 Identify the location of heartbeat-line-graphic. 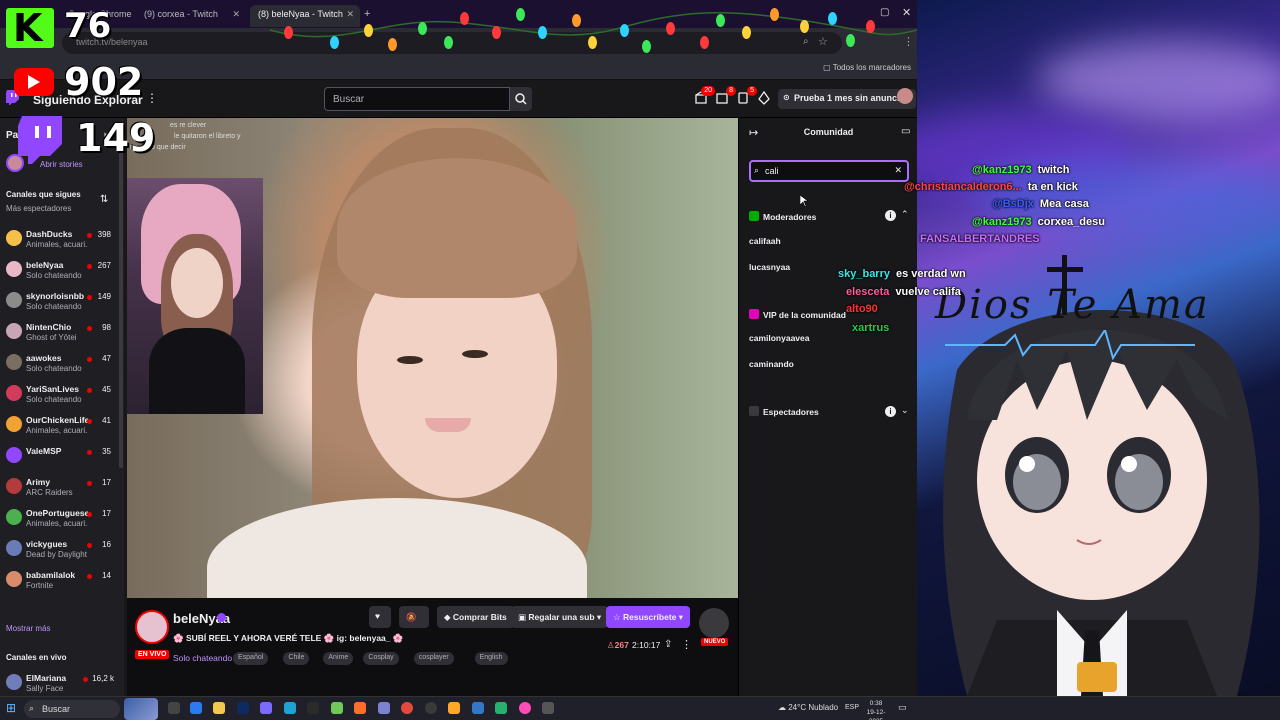
(1070, 345).